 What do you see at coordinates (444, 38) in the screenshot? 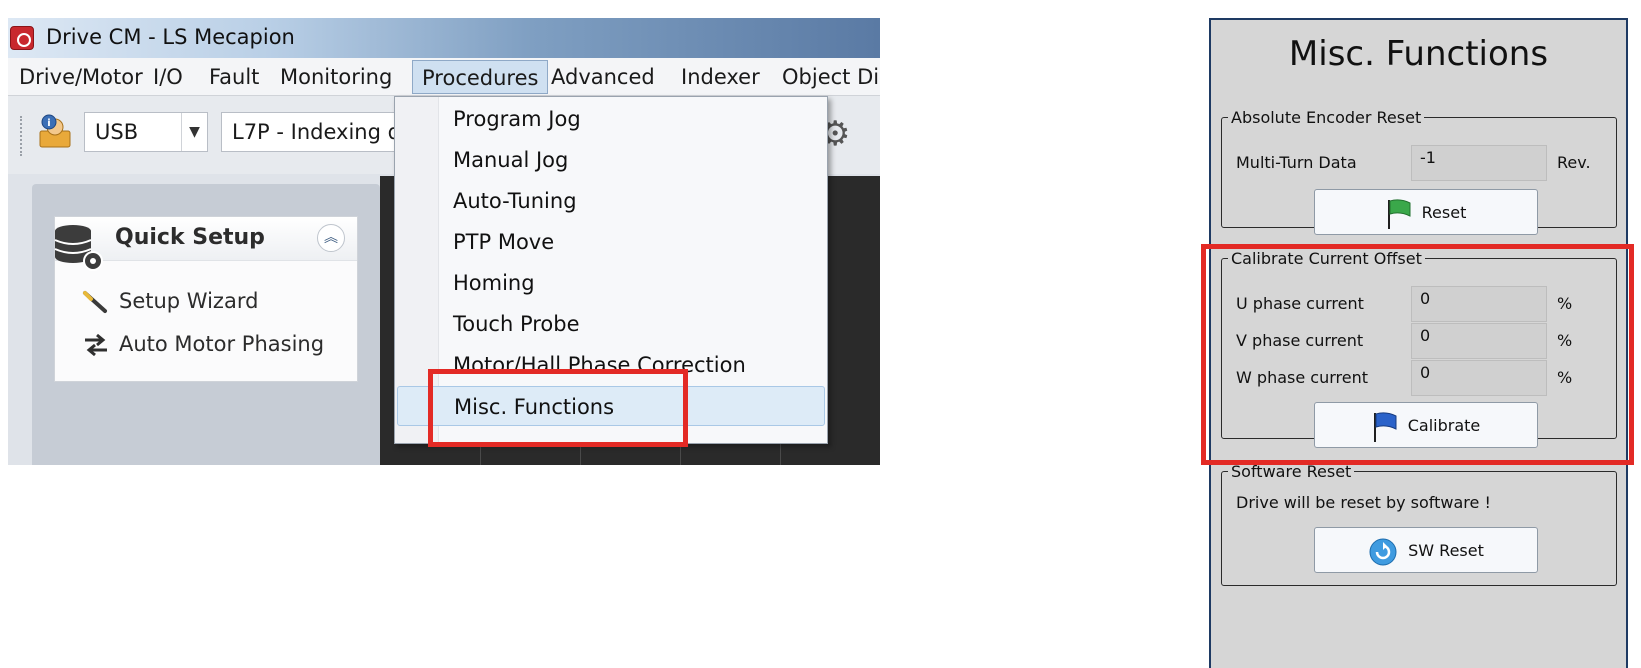
I see `title-bar: Drive CM - LS Mecapion` at bounding box center [444, 38].